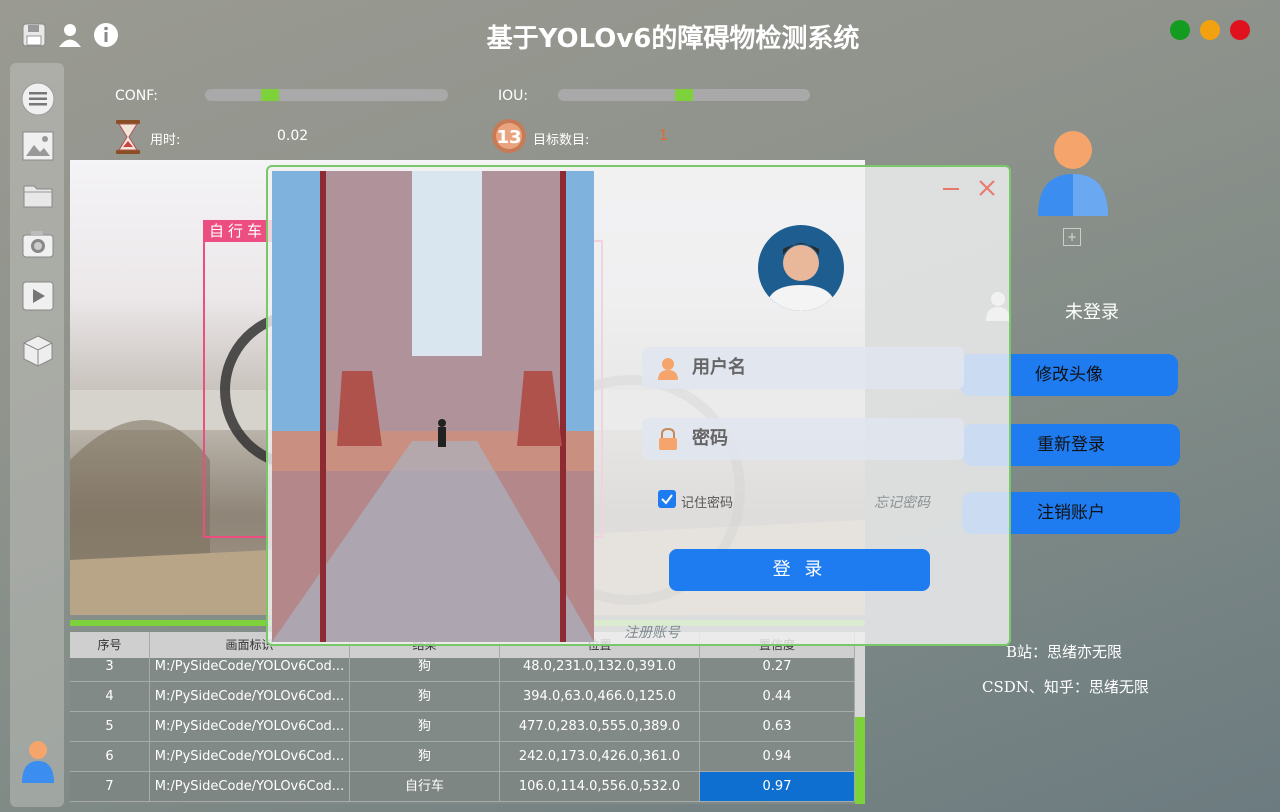  Describe the element at coordinates (561, 140) in the screenshot. I see `count-label: 目标数目:` at that location.